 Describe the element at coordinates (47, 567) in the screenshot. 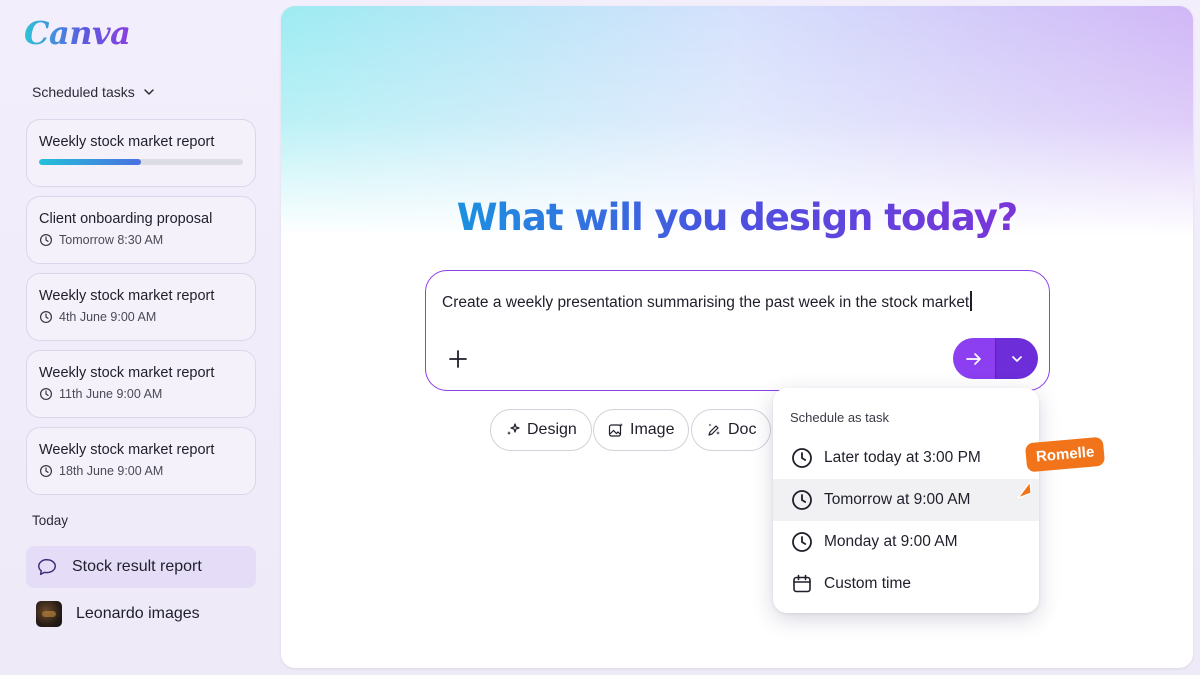

I see `chat-bubble-icon` at that location.